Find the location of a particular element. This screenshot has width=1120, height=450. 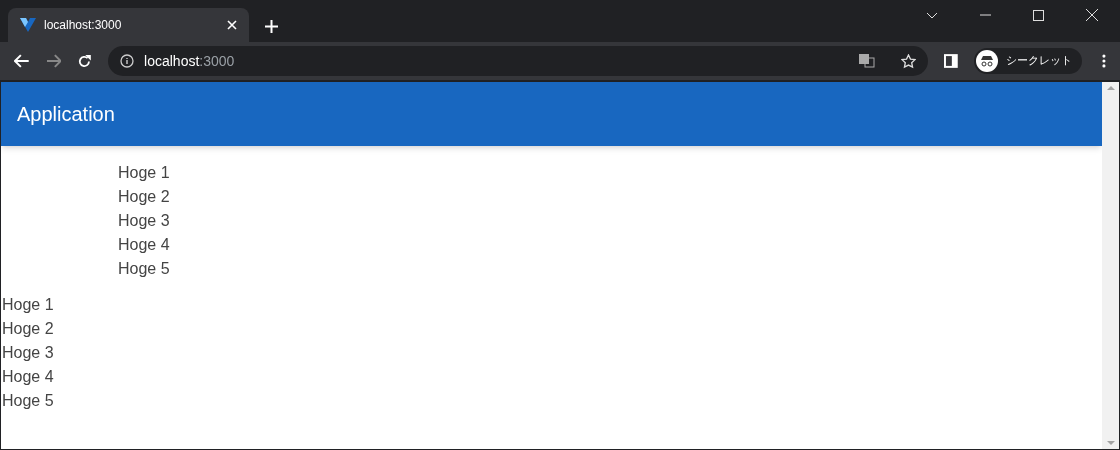

address-bar: localhost:3000 is located at coordinates (518, 61).